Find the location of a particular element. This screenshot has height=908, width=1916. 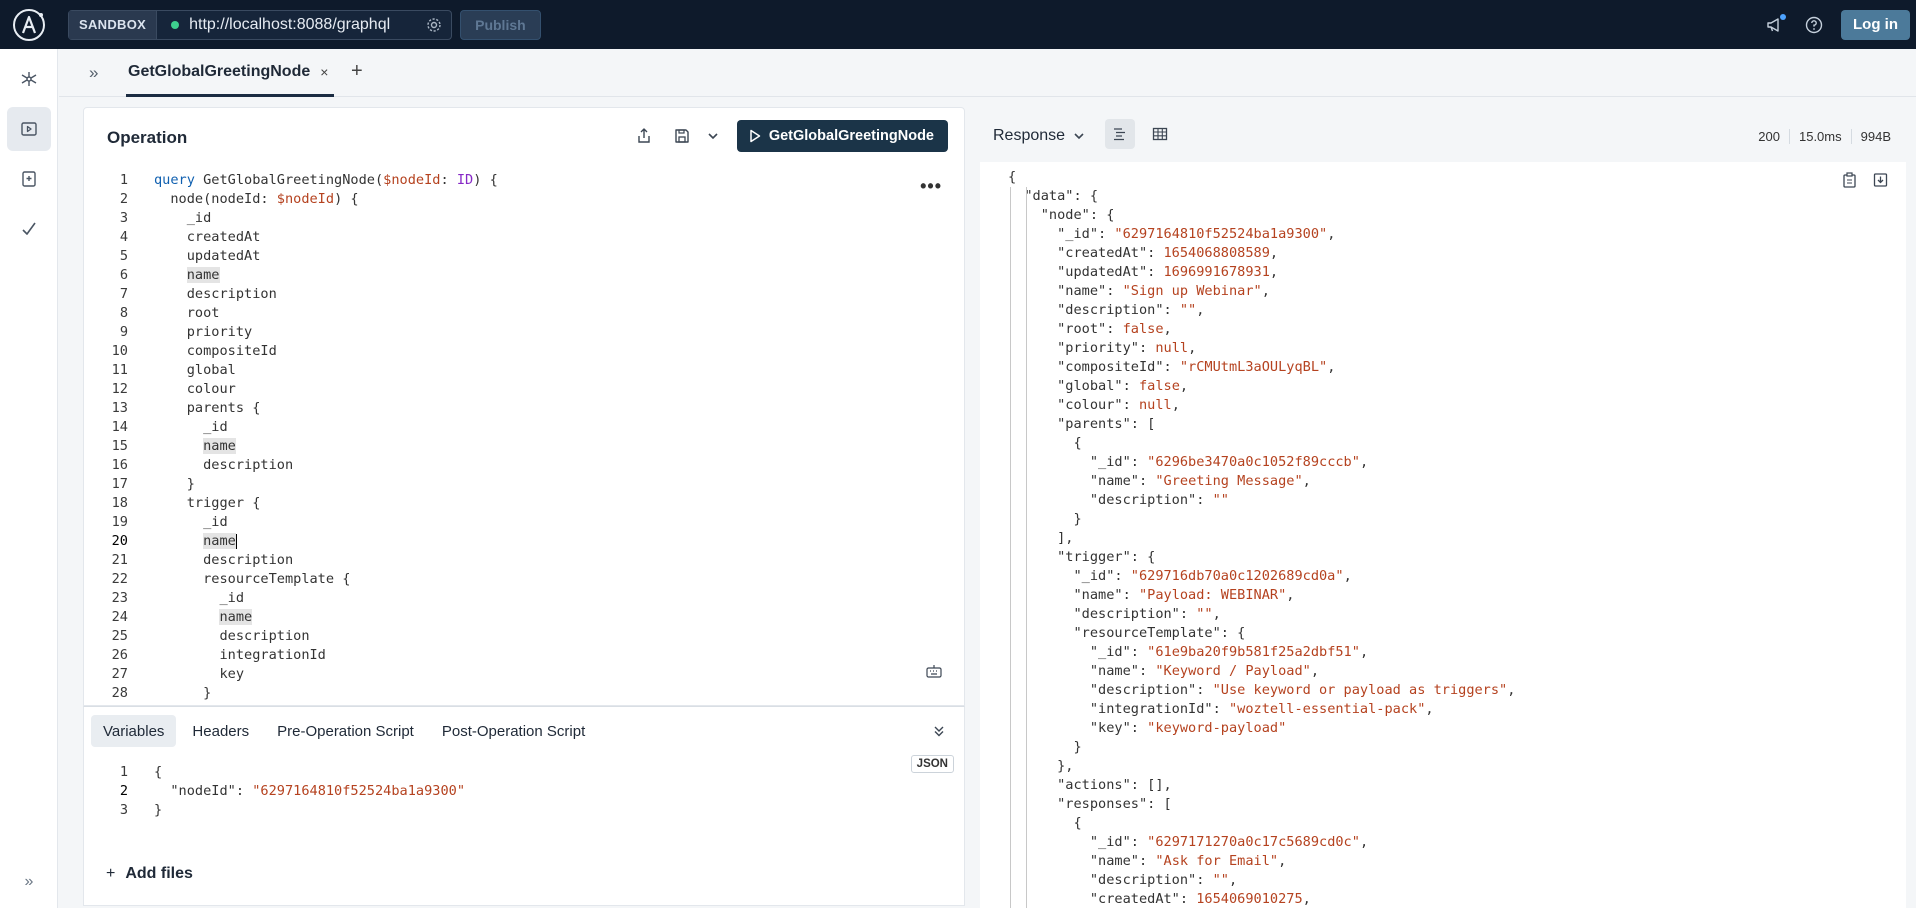

code-text: key is located at coordinates (186, 674).